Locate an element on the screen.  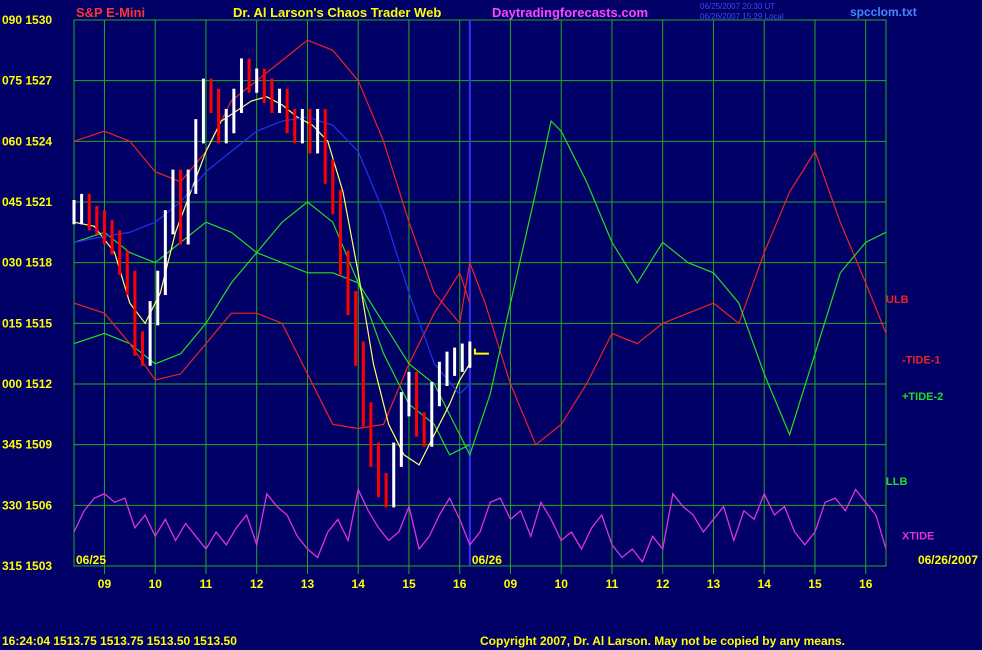
y-tick-label: 090 1530 is located at coordinates (27, 20).